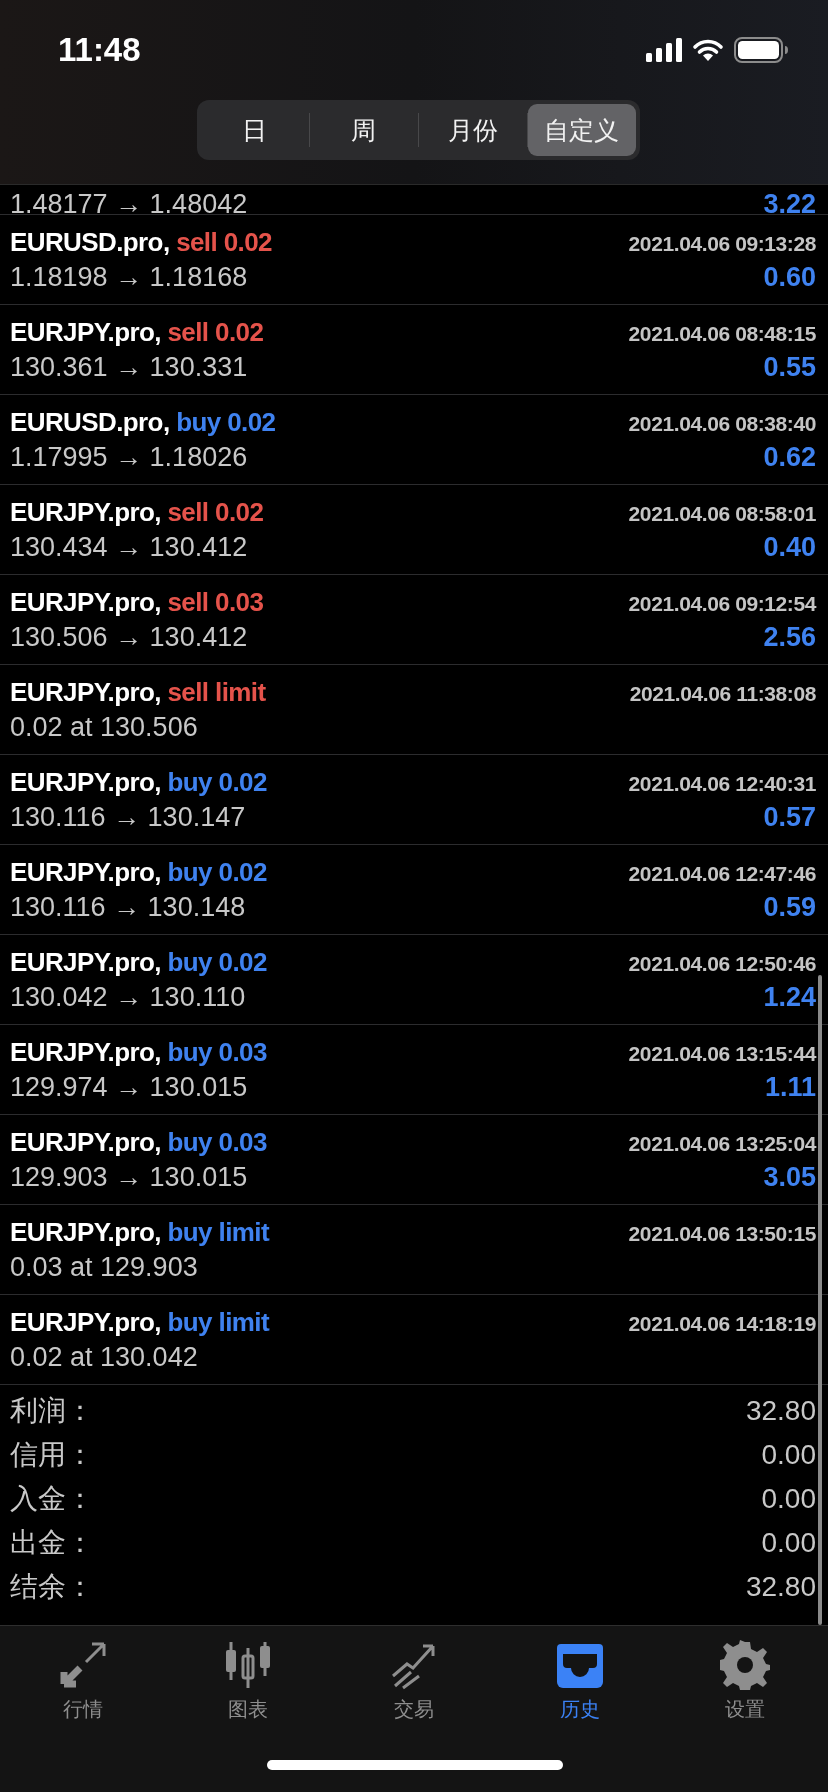 Image resolution: width=828 pixels, height=1792 pixels. What do you see at coordinates (414, 1681) in the screenshot?
I see `tab-bar-item: 交易` at bounding box center [414, 1681].